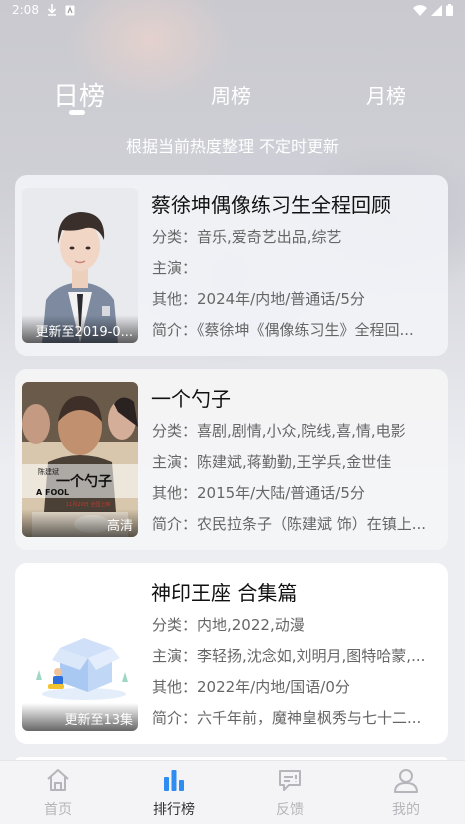  I want to click on ranking-period-tabs: 日榜 周榜 月榜, so click(232, 97).